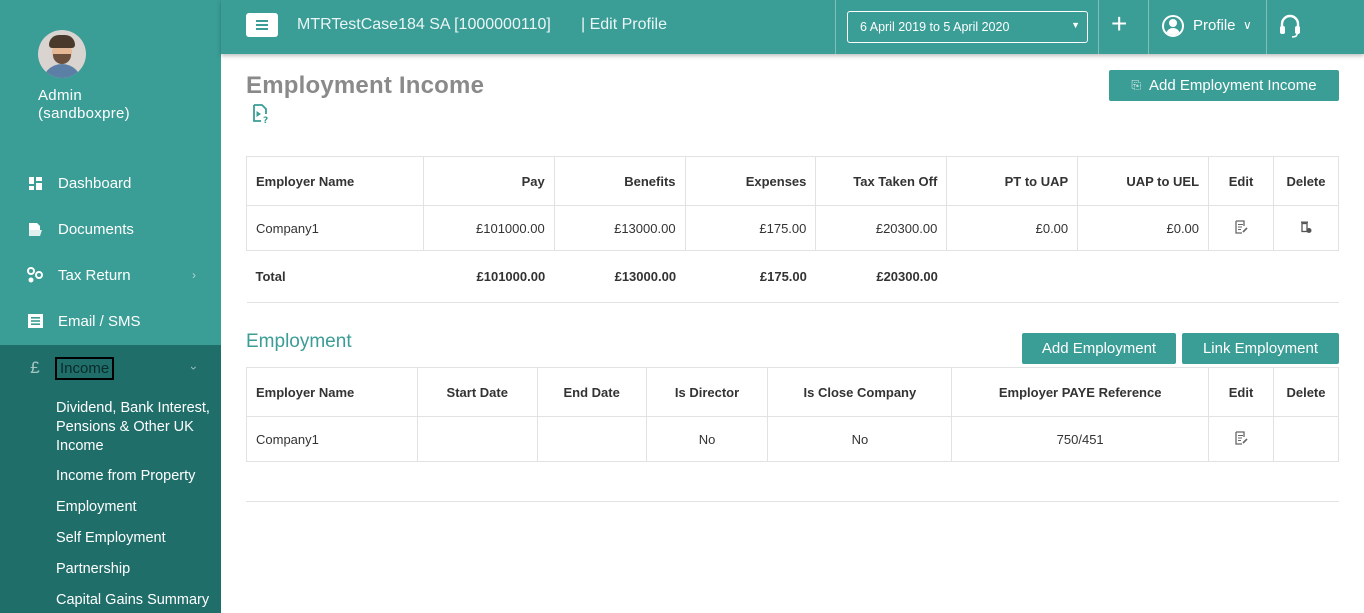 This screenshot has height=613, width=1364. Describe the element at coordinates (62, 54) in the screenshot. I see `avatar` at that location.